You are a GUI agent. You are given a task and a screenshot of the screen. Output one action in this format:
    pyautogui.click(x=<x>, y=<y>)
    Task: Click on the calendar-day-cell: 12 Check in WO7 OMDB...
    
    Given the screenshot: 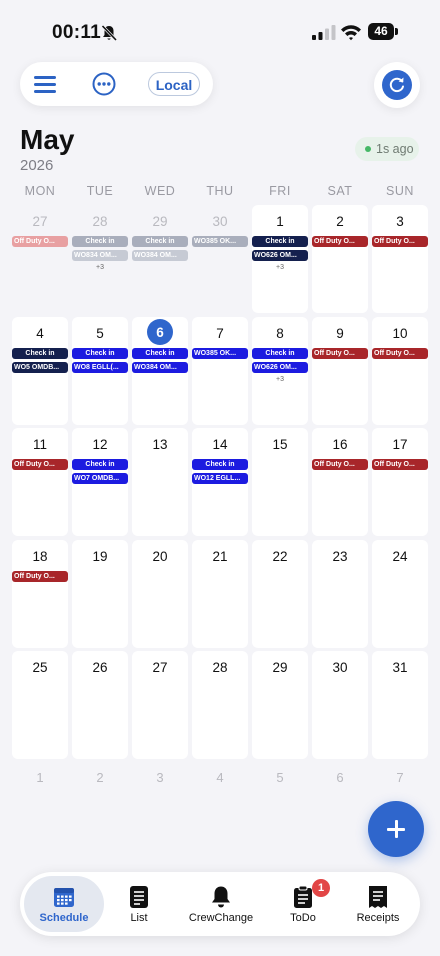 What is the action you would take?
    pyautogui.click(x=100, y=482)
    